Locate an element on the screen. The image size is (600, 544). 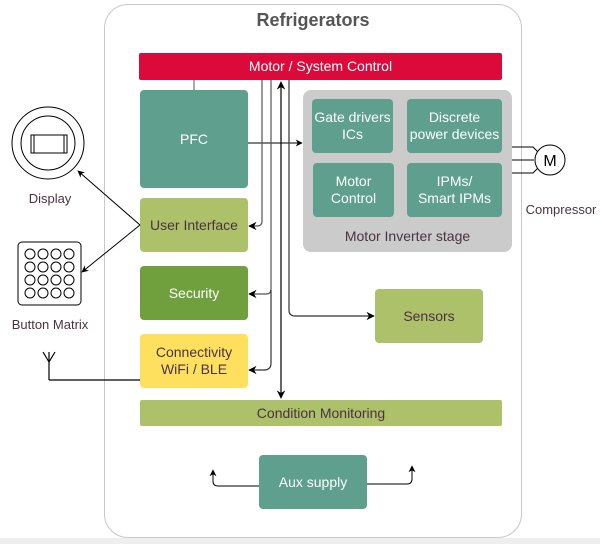
antenna-icon is located at coordinates (91, 366).